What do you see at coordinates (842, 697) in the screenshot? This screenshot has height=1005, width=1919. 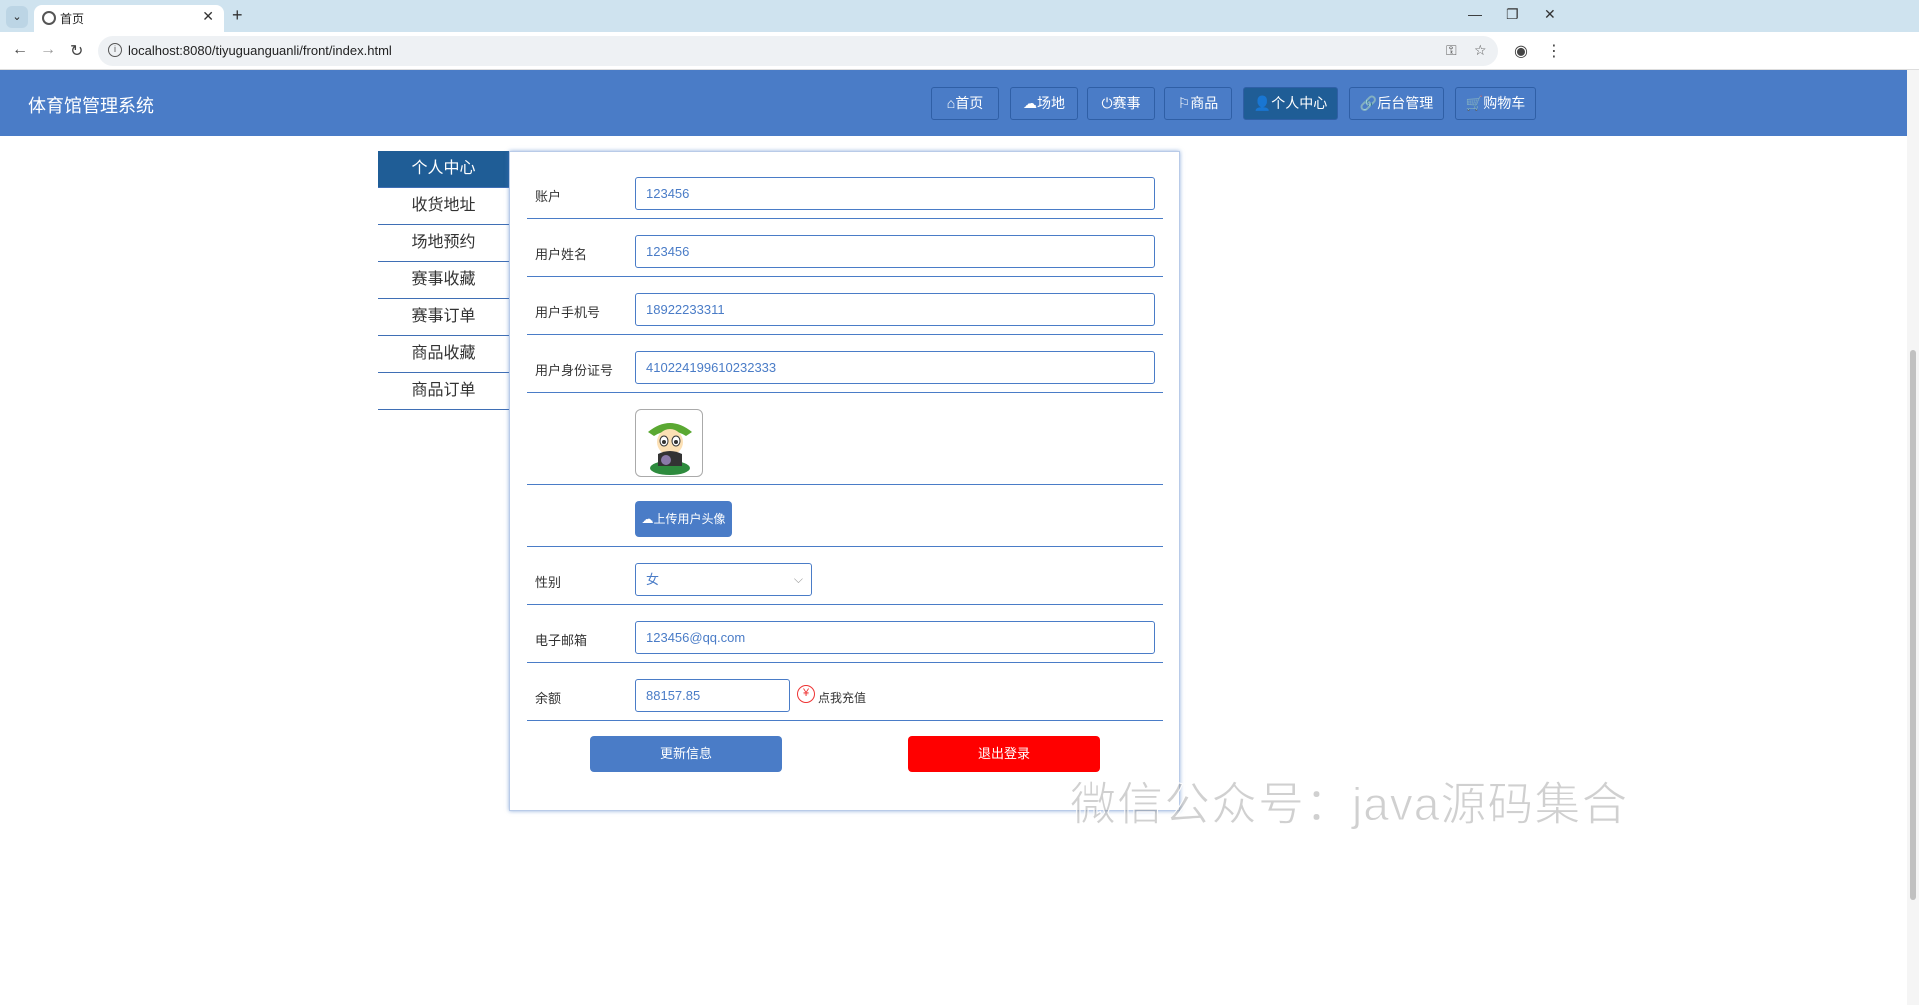 I see `recharge-link: 点我充值` at bounding box center [842, 697].